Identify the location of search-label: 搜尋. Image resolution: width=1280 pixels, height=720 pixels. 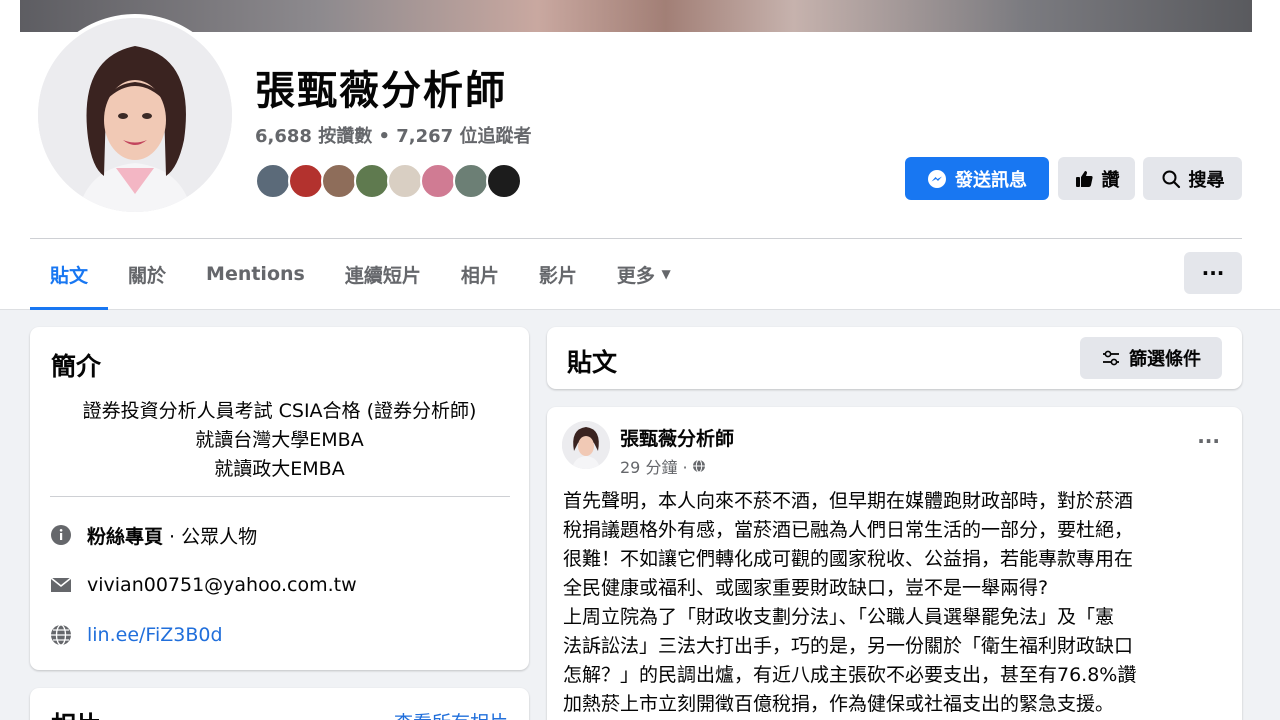
(1206, 180).